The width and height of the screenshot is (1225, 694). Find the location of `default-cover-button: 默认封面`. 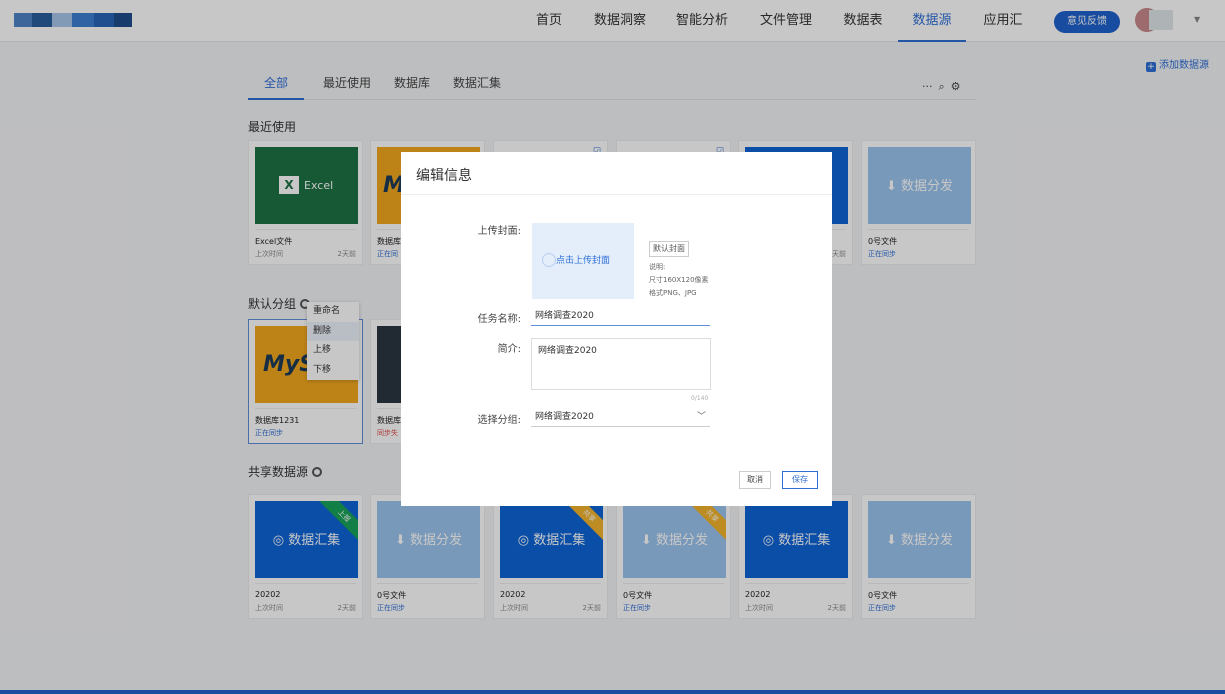

default-cover-button: 默认封面 is located at coordinates (669, 249).